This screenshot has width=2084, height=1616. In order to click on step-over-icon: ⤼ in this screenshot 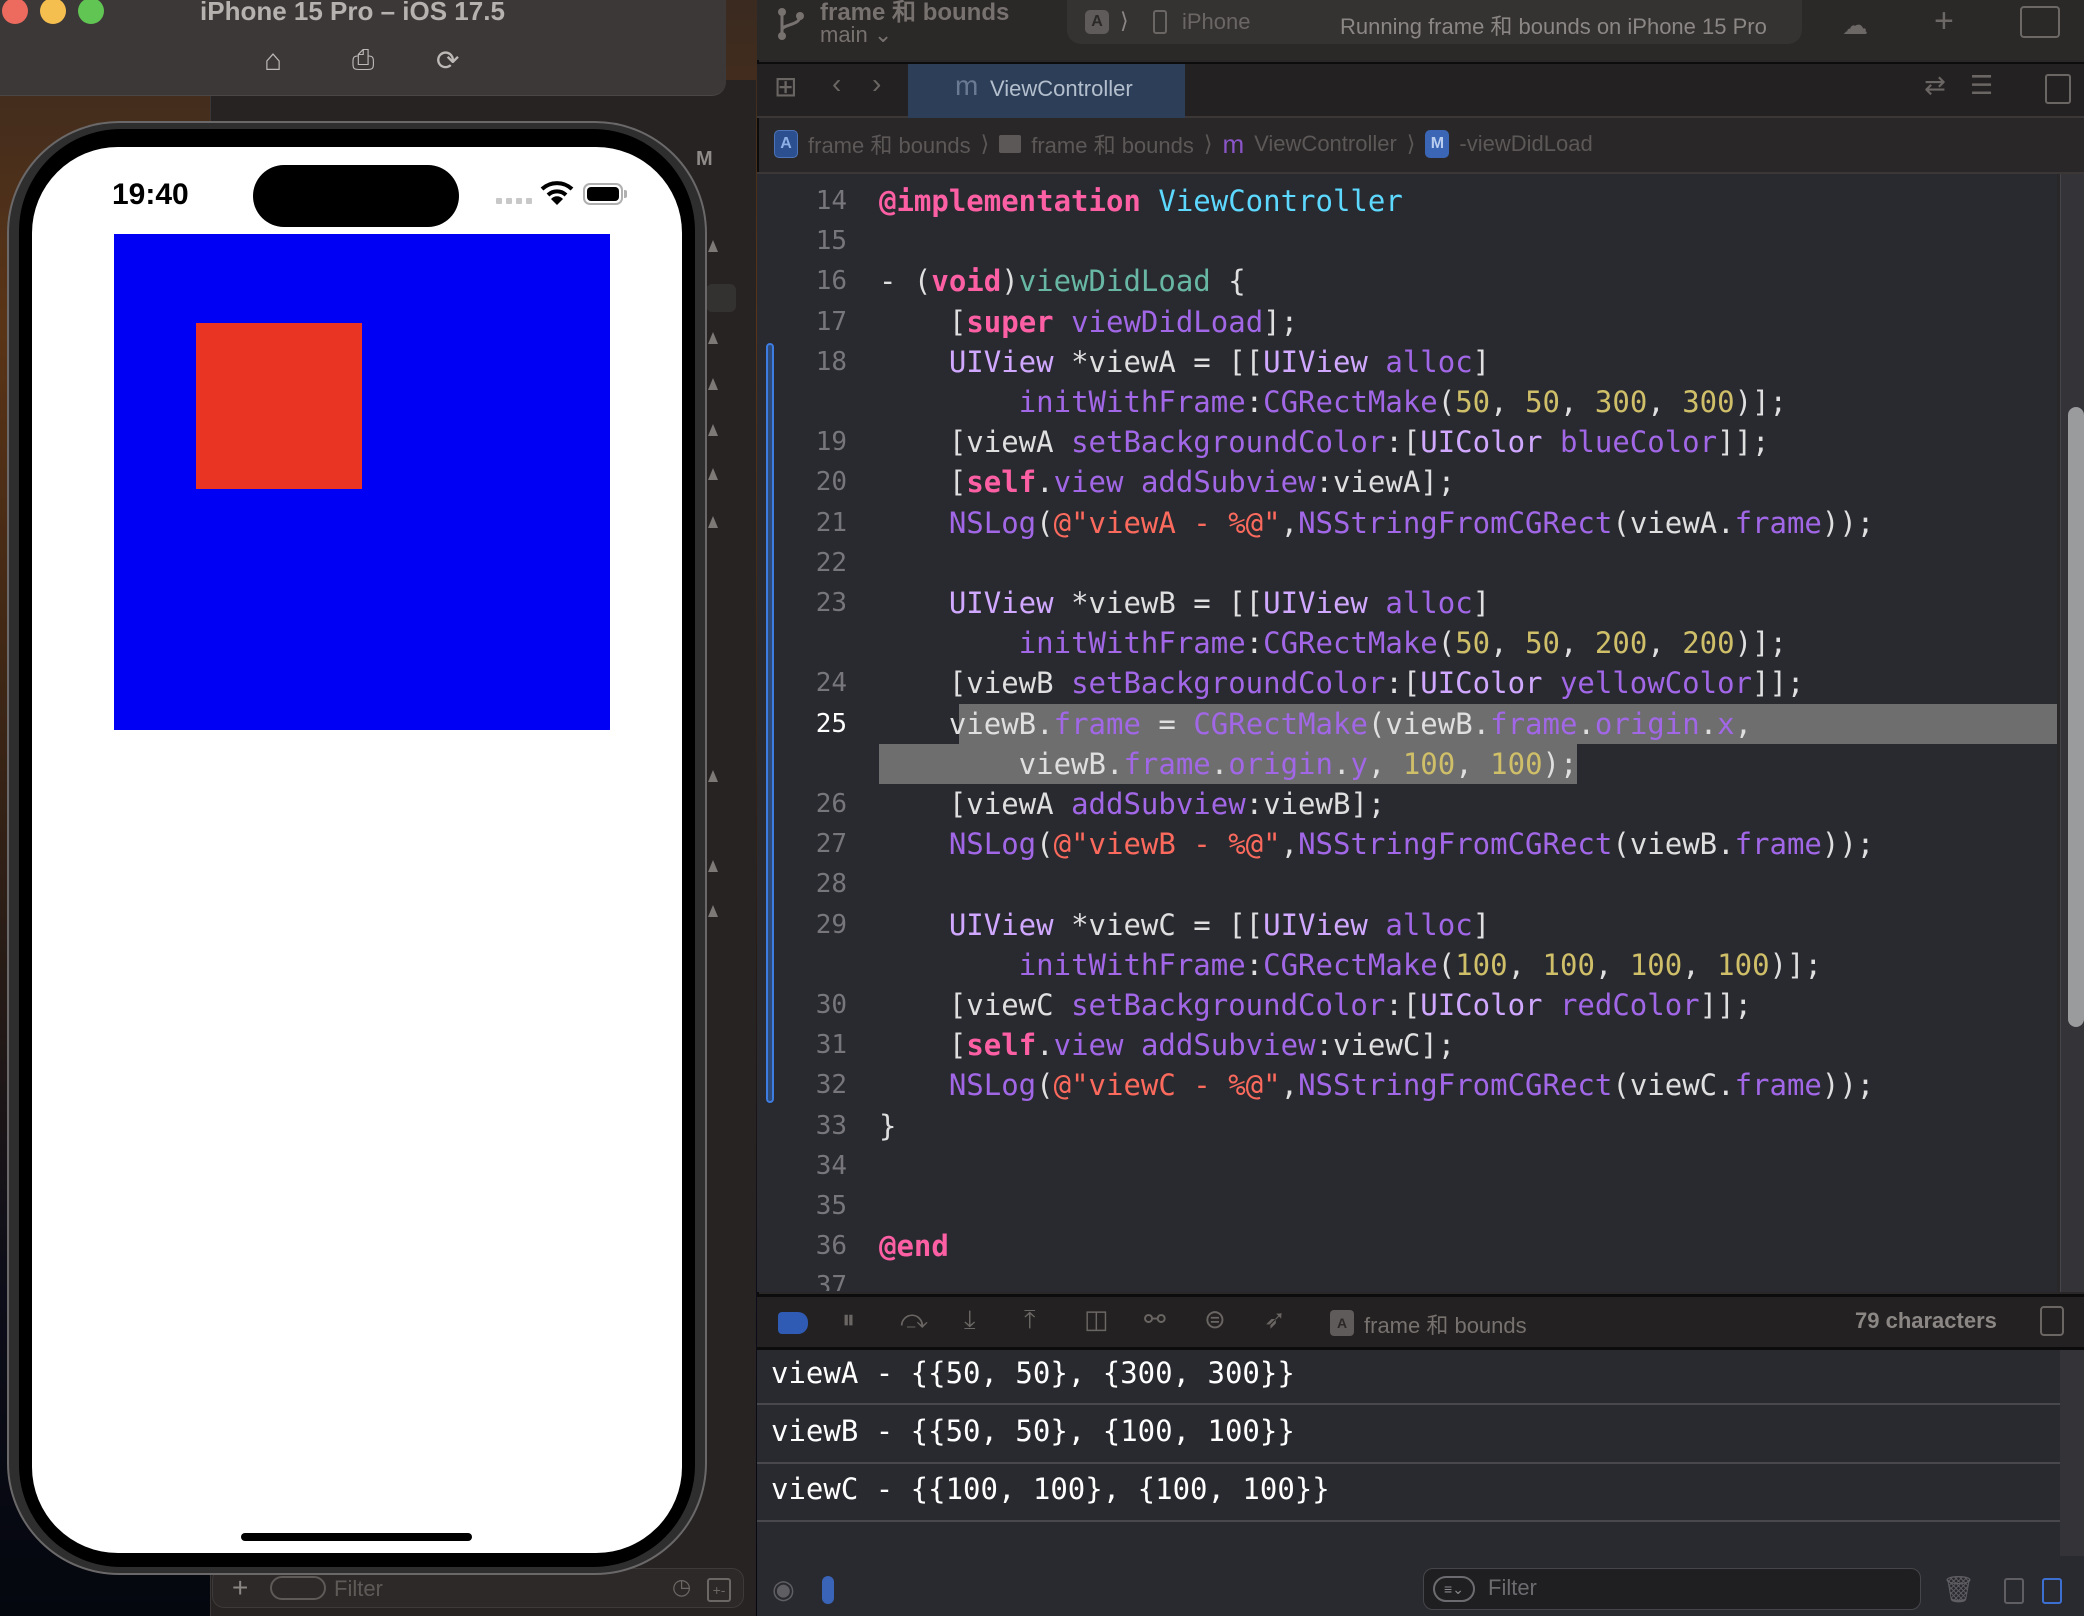, I will do `click(914, 1320)`.